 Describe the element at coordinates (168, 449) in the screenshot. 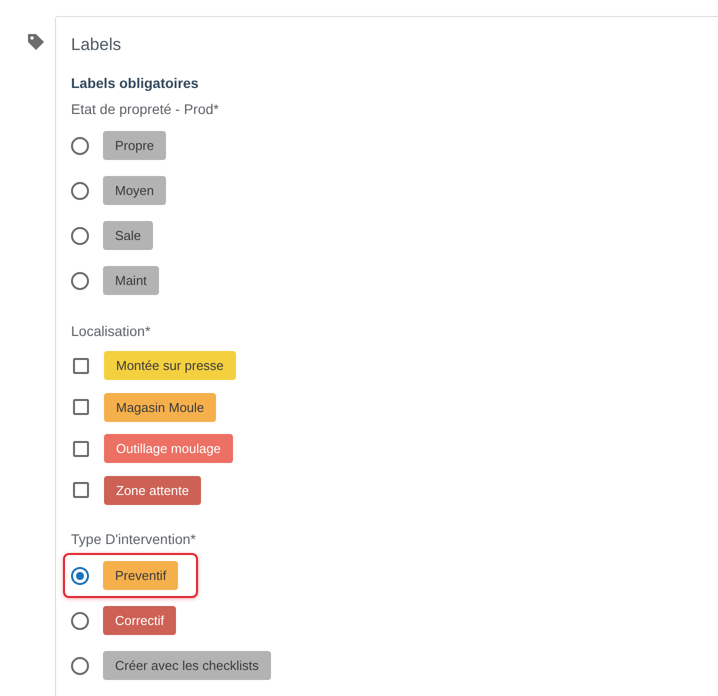

I see `label-tag: Outillage moulage` at that location.